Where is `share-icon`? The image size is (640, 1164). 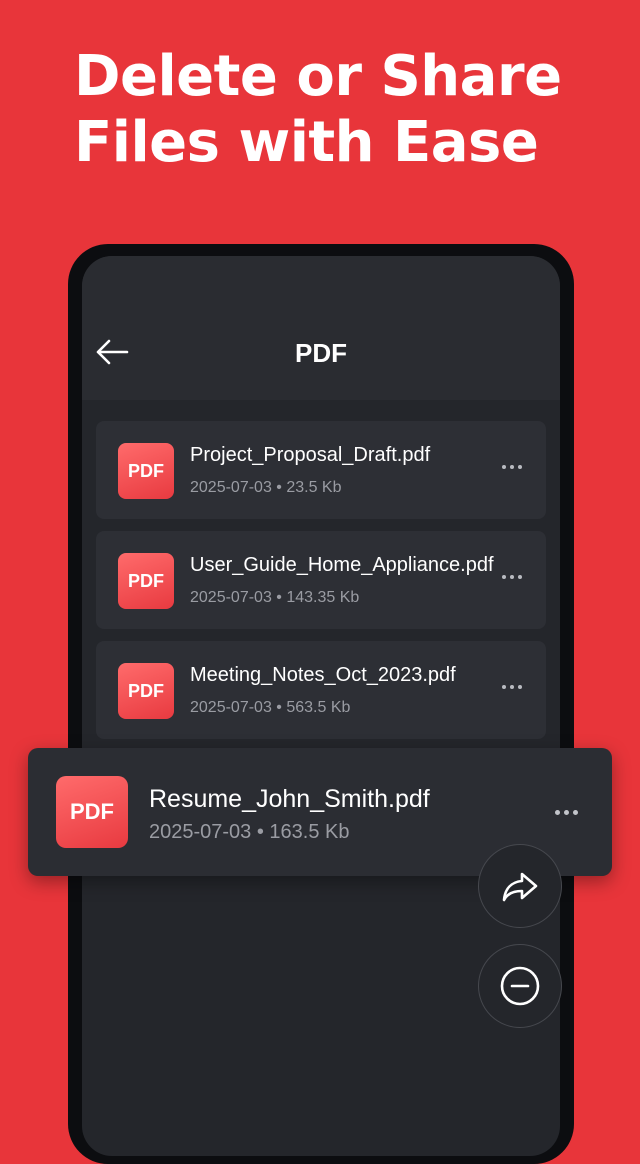 share-icon is located at coordinates (520, 887).